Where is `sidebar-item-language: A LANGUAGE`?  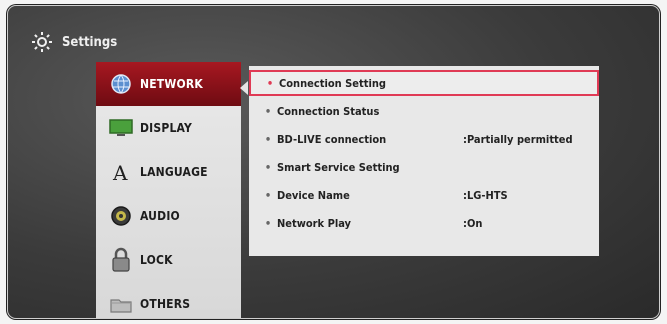 sidebar-item-language: A LANGUAGE is located at coordinates (168, 172).